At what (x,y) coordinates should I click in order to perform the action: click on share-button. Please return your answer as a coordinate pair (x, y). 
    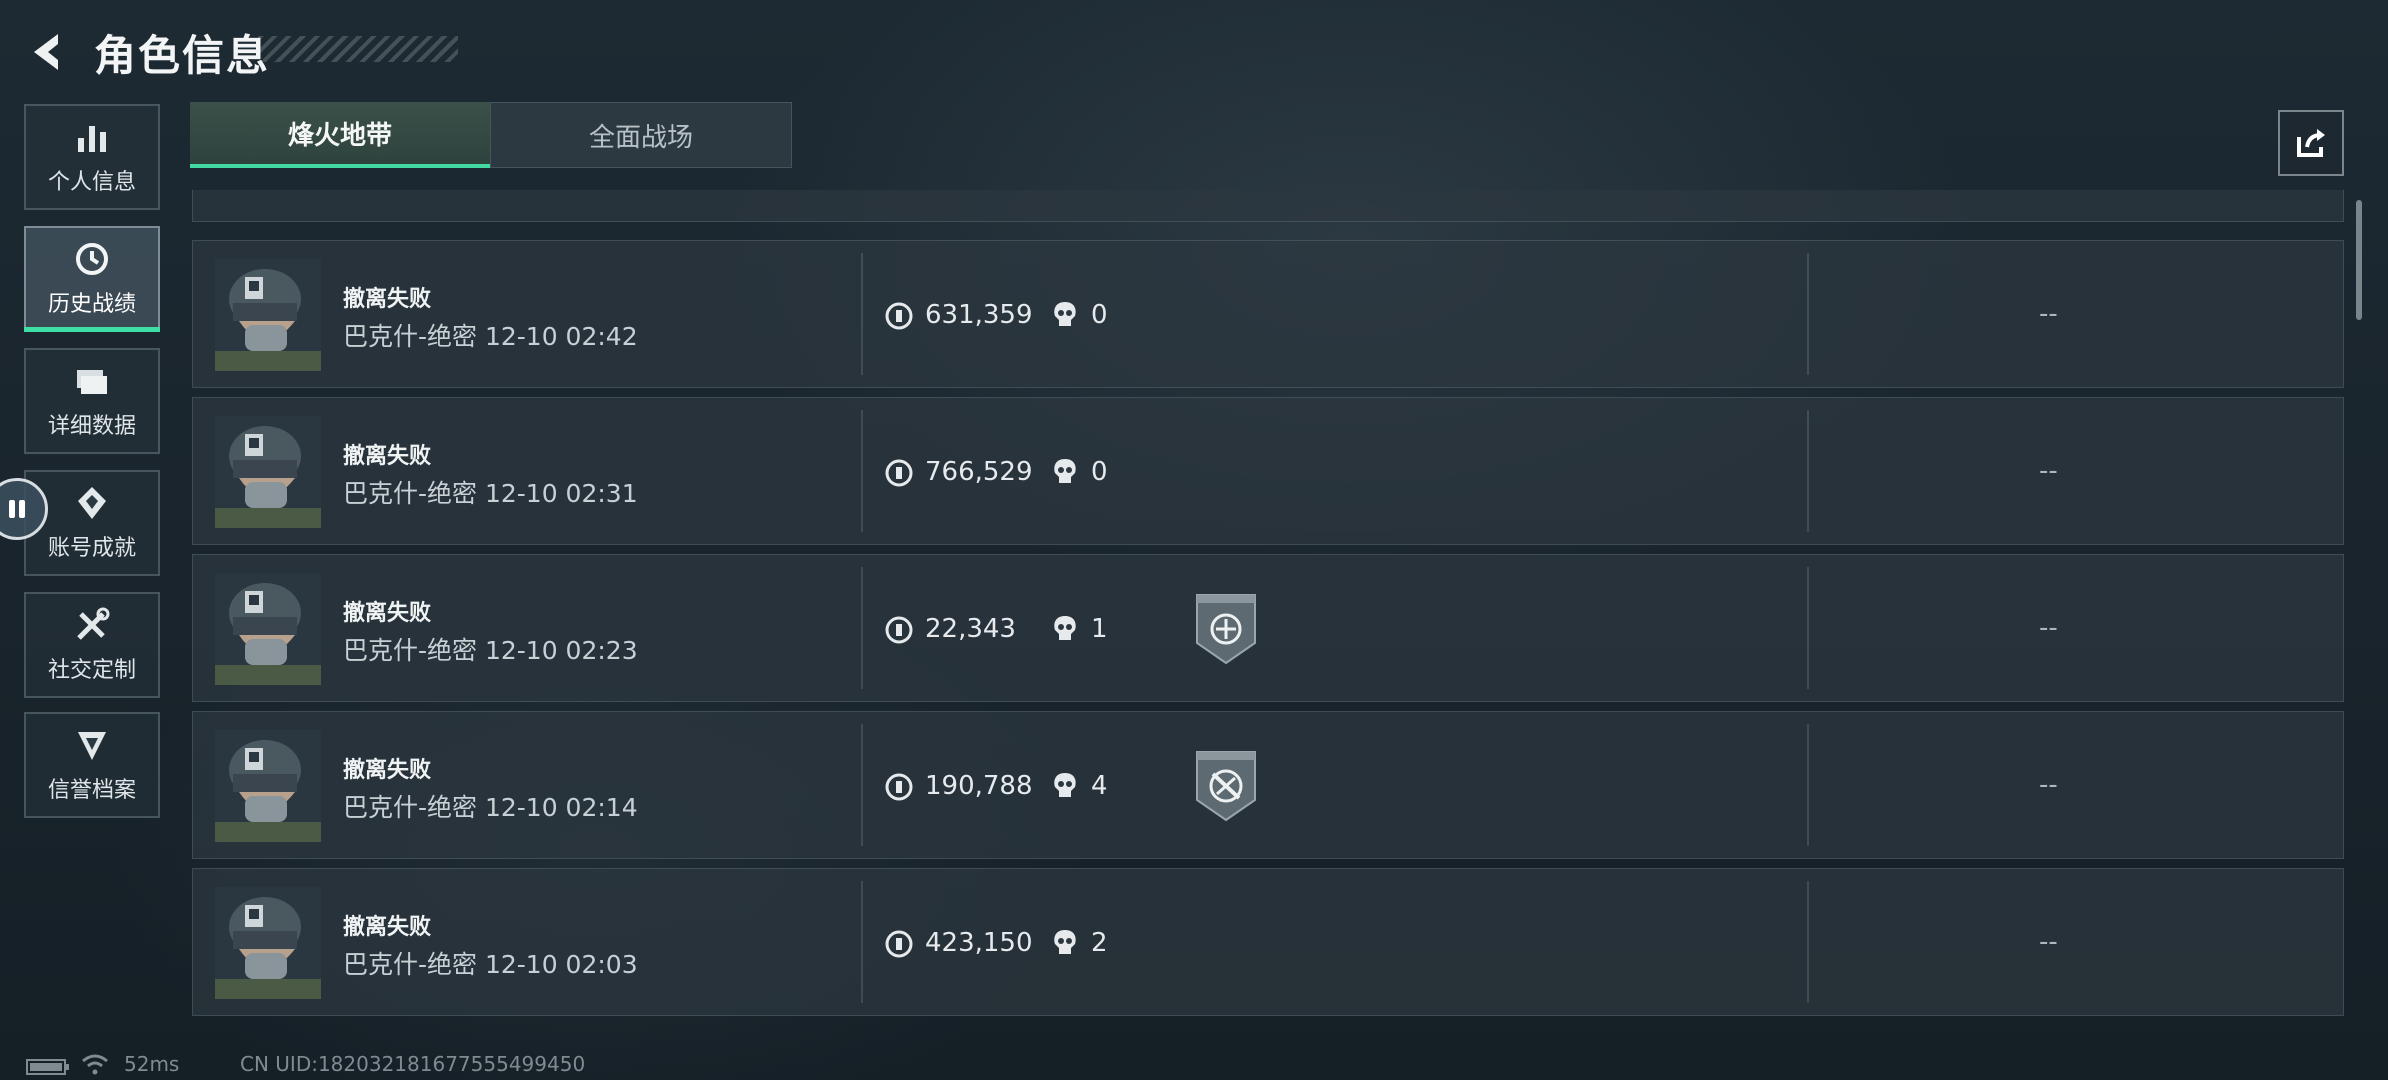
    Looking at the image, I should click on (2311, 143).